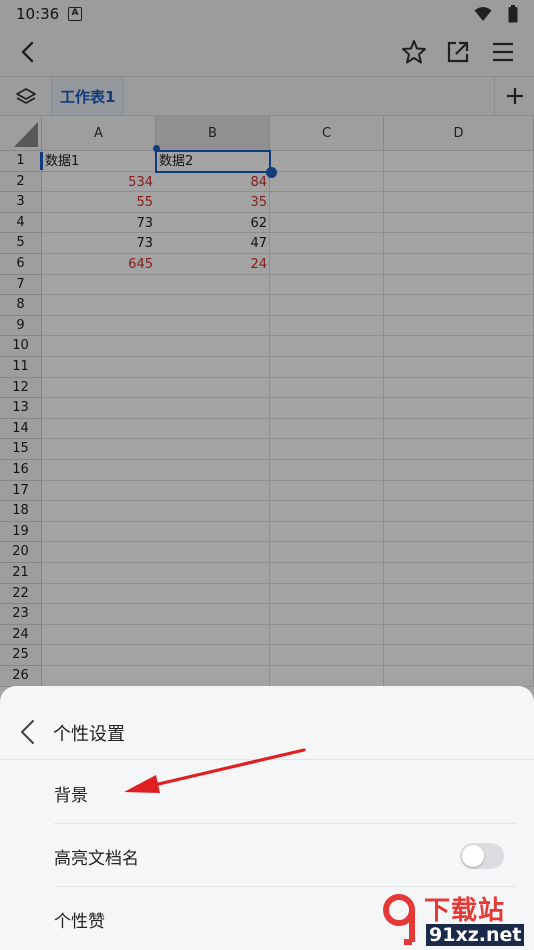 This screenshot has height=950, width=534. What do you see at coordinates (71, 796) in the screenshot?
I see `setting-label: 背景` at bounding box center [71, 796].